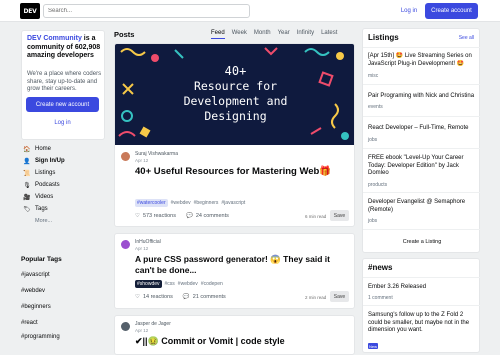 The height and width of the screenshot is (355, 500). What do you see at coordinates (380, 298) in the screenshot?
I see `news-comment-count: 1 comment` at bounding box center [380, 298].